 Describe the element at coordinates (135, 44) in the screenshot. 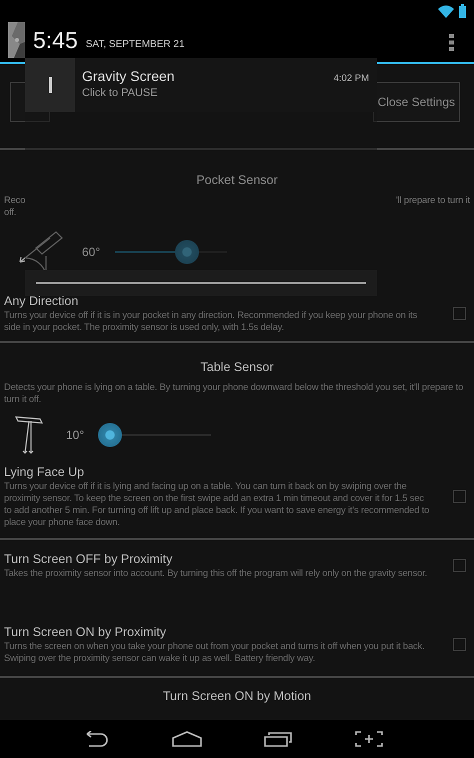

I see `date-text: SAT, SEPTEMBER 21` at that location.